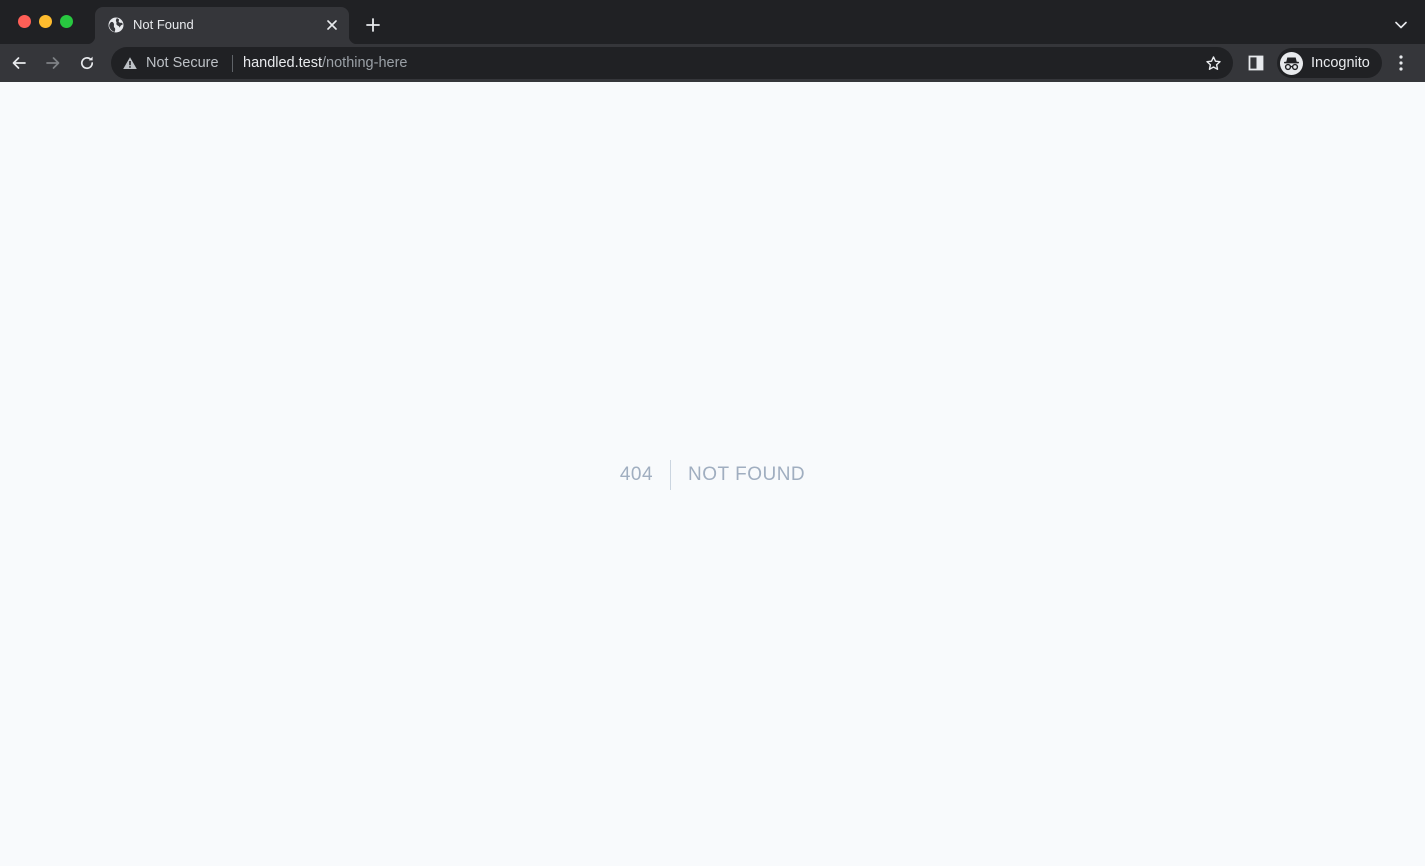 This screenshot has width=1425, height=866. Describe the element at coordinates (1401, 63) in the screenshot. I see `more-menu-icon` at that location.